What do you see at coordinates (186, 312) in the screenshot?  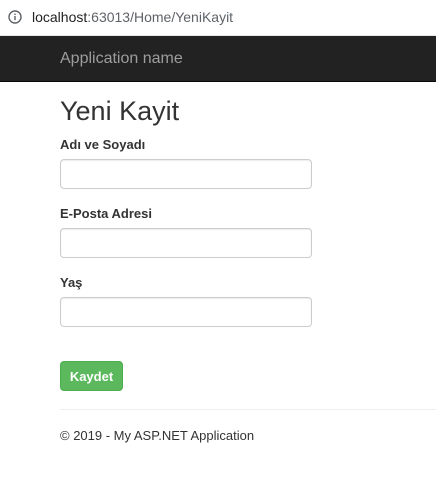 I see `age-input` at bounding box center [186, 312].